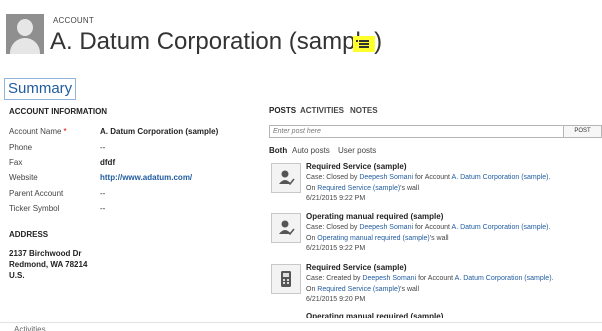 The height and width of the screenshot is (331, 602). I want to click on section-account-information: ACCOUNT INFORMATION, so click(58, 111).